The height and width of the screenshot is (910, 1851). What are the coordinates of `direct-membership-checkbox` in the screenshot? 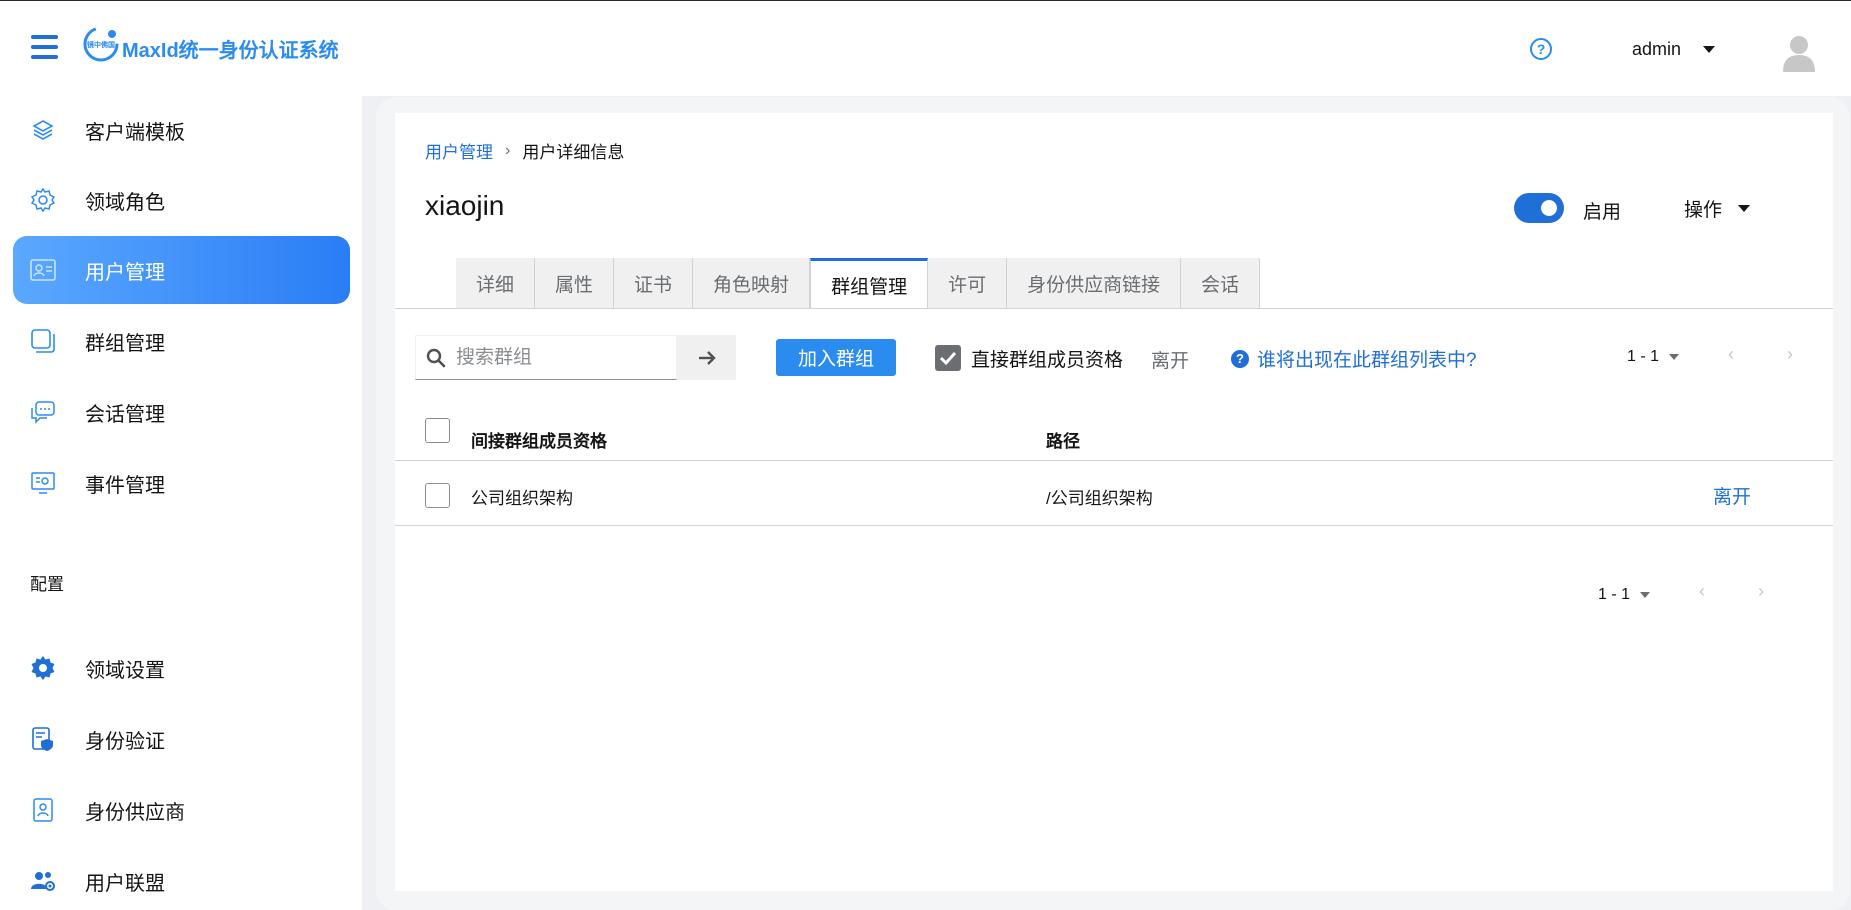 It's located at (948, 358).